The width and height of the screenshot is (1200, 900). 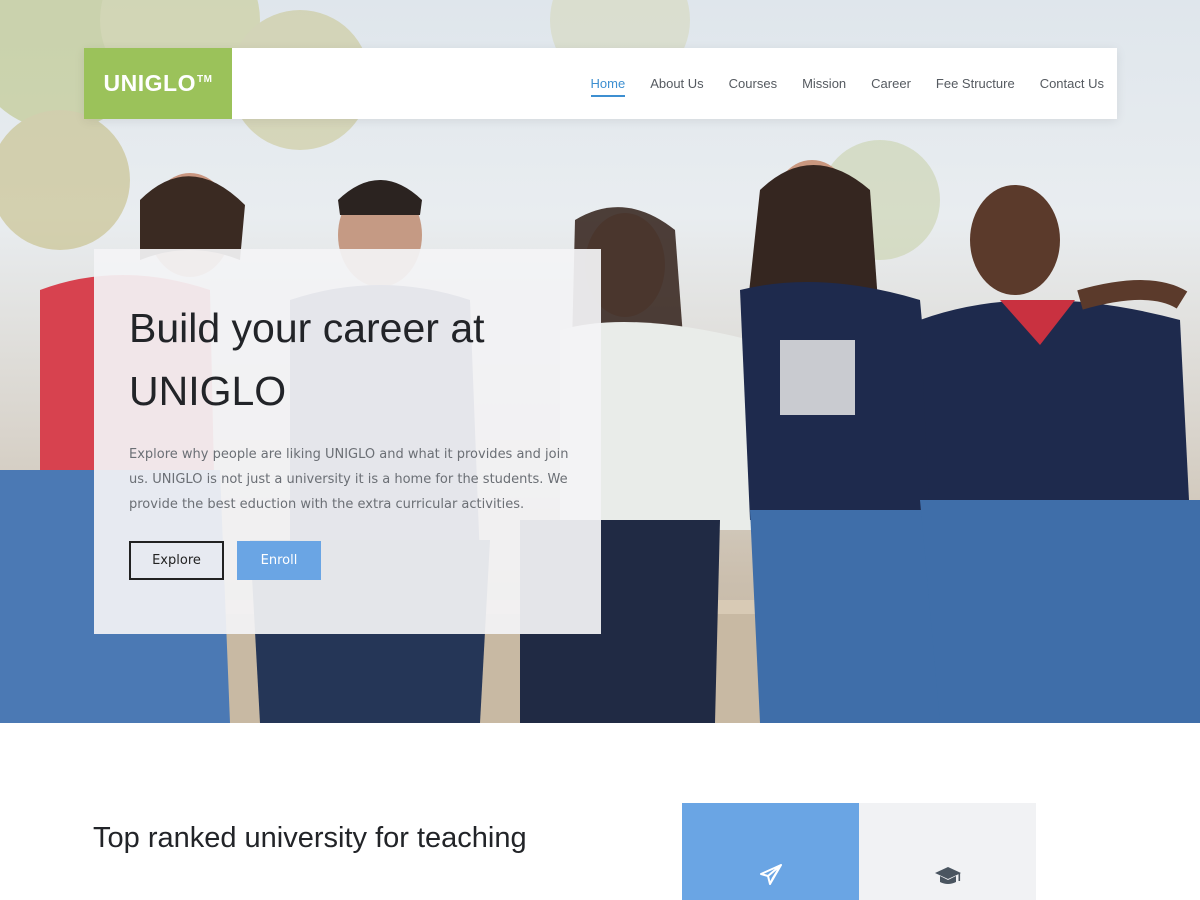 I want to click on nav-item-home: Home, so click(x=607, y=84).